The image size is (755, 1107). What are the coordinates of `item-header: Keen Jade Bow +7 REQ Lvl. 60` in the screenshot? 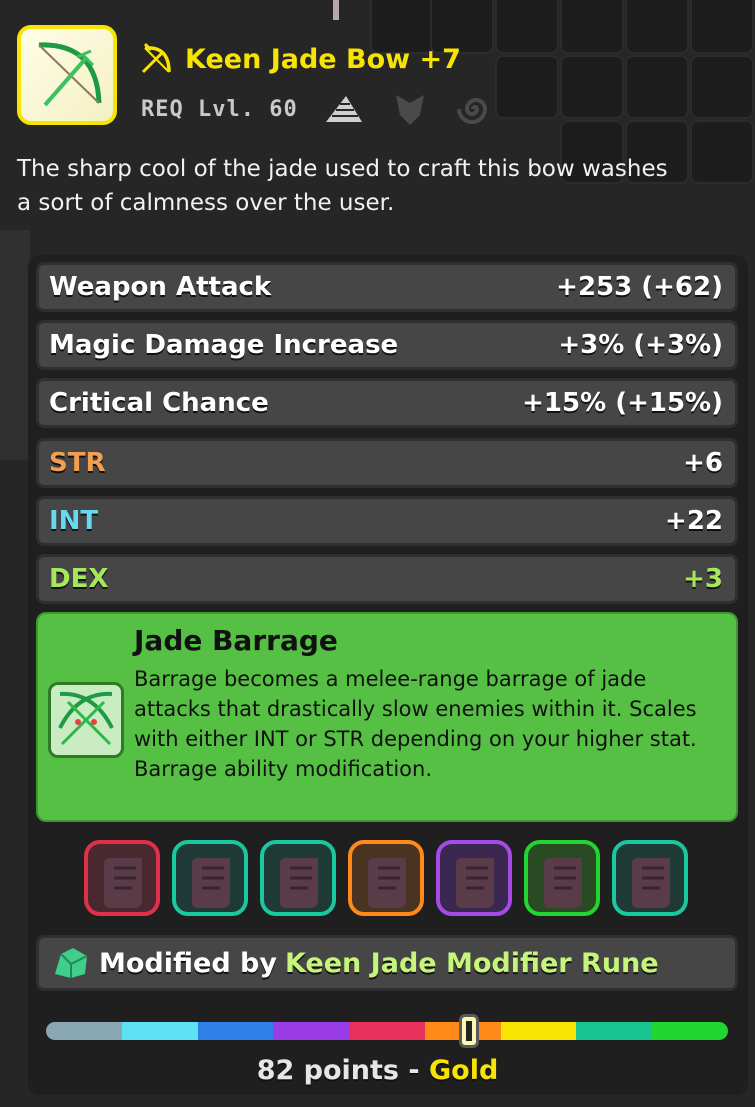 It's located at (386, 80).